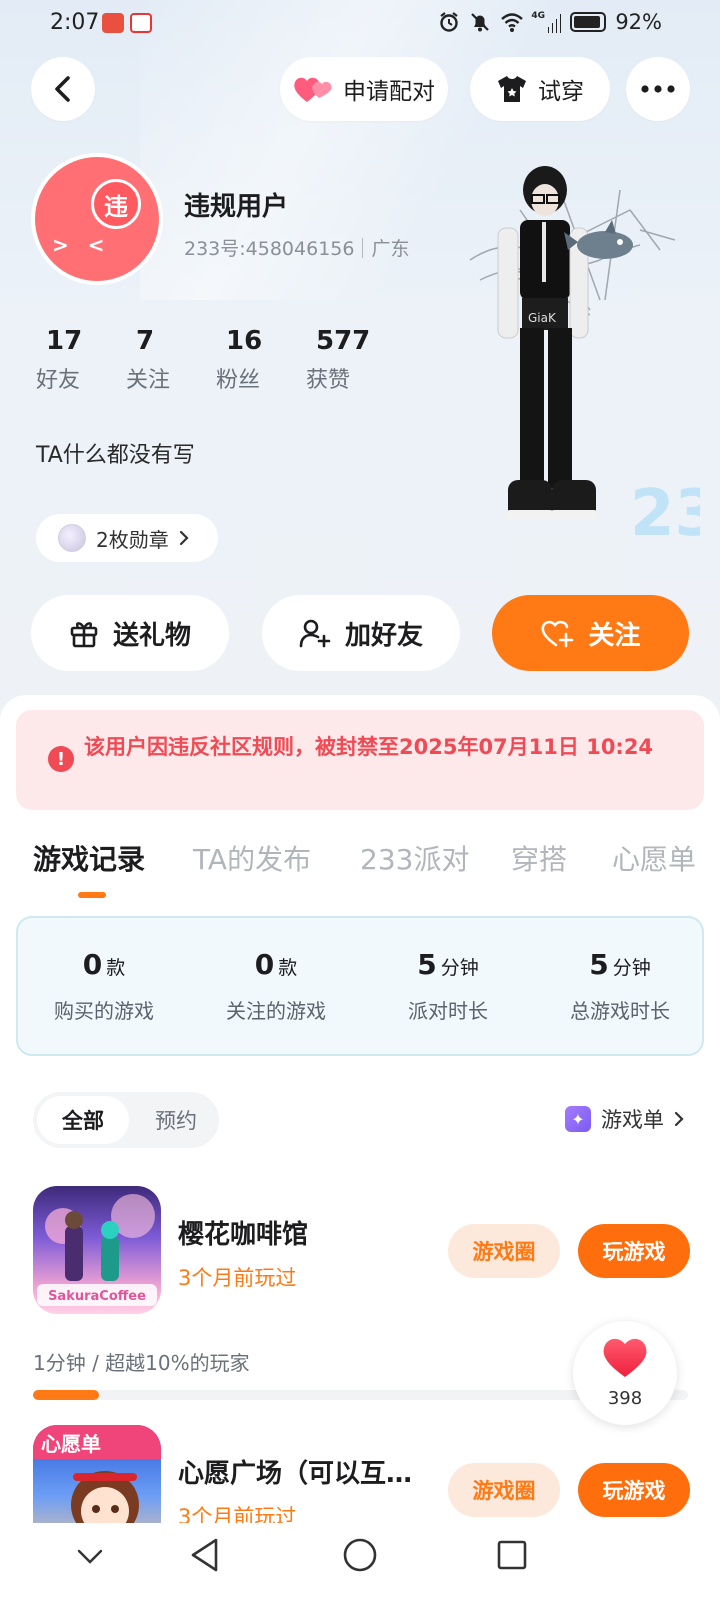 The height and width of the screenshot is (1600, 720). I want to click on follow-button: 关注, so click(590, 633).